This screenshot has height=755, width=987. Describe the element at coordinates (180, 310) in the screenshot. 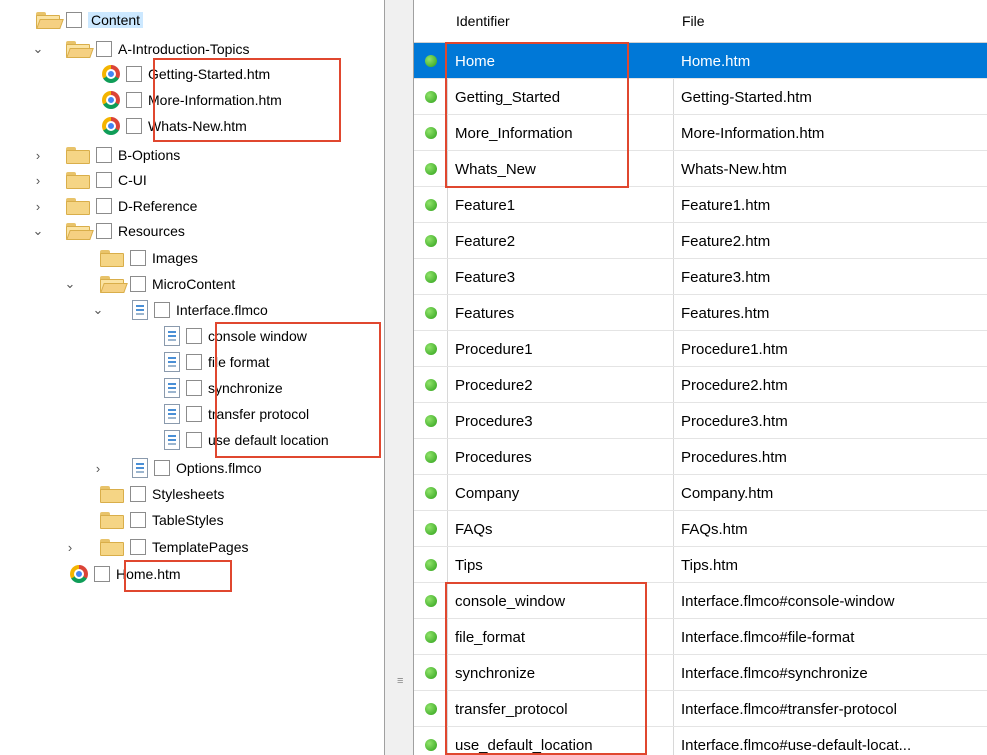

I see `tree-node-interface-flmco: ⌄ Interface.flmco` at that location.